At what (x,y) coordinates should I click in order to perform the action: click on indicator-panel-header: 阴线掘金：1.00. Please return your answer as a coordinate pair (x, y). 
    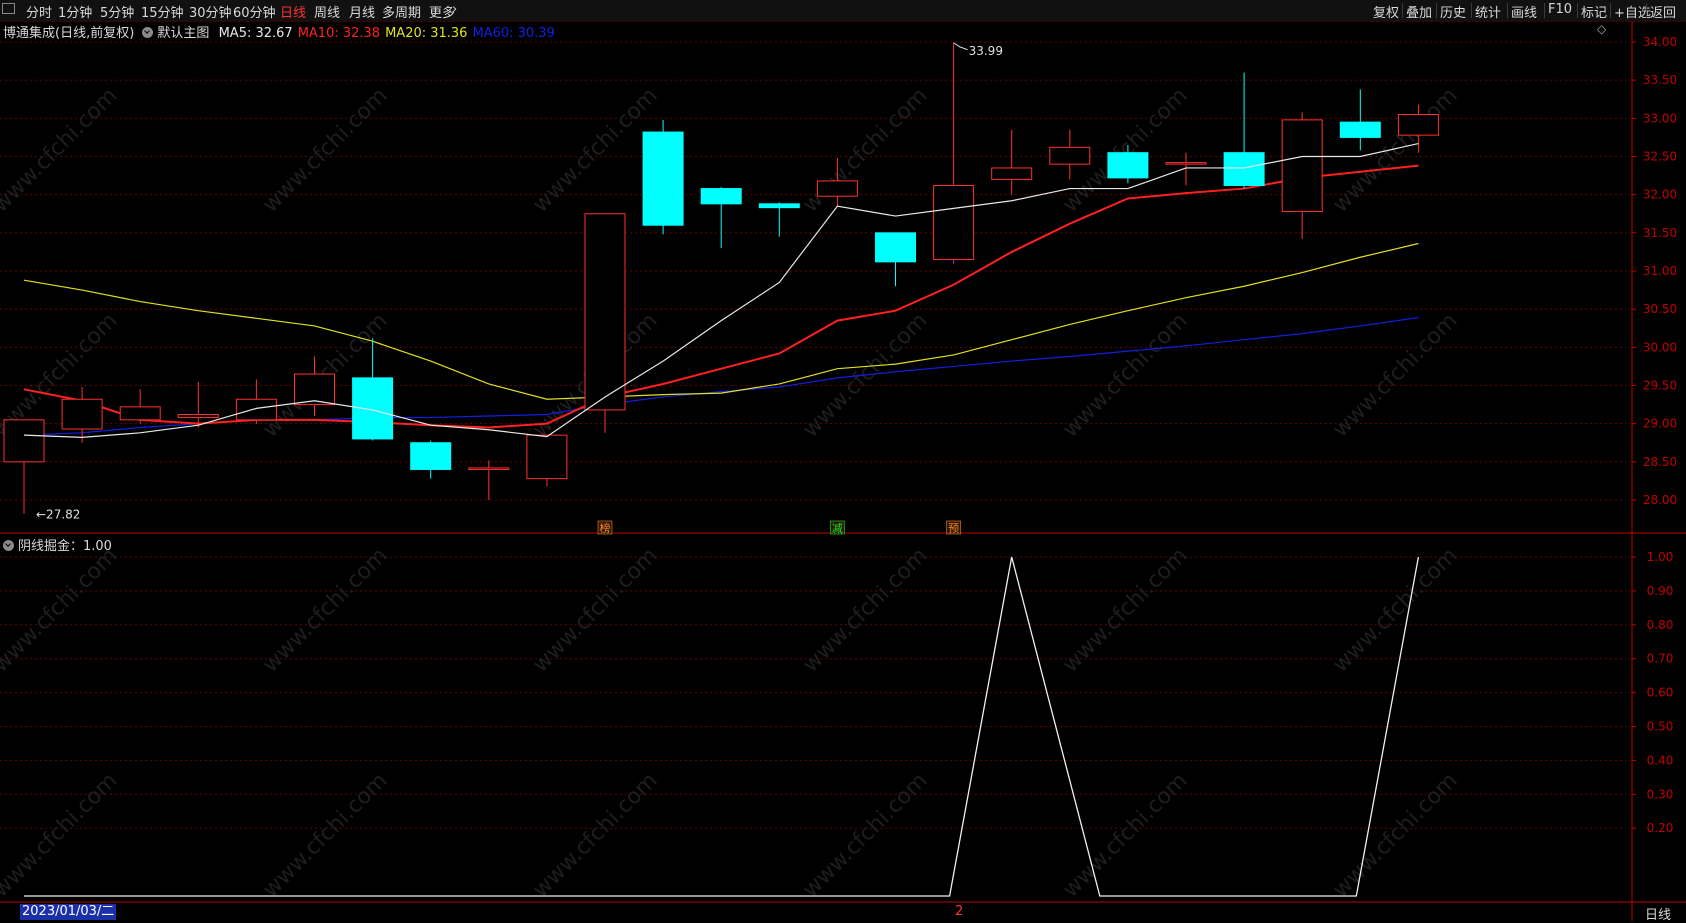
    Looking at the image, I should click on (57, 544).